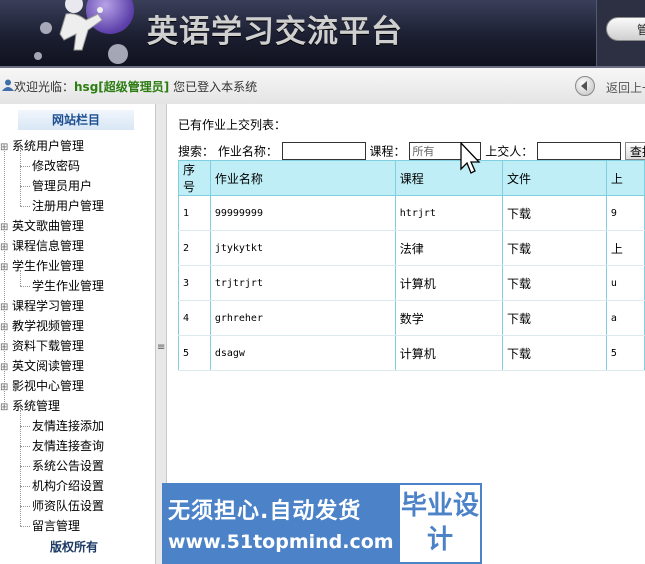 The height and width of the screenshot is (564, 645). What do you see at coordinates (122, 87) in the screenshot?
I see `current-username: hsg[超级管理员]` at bounding box center [122, 87].